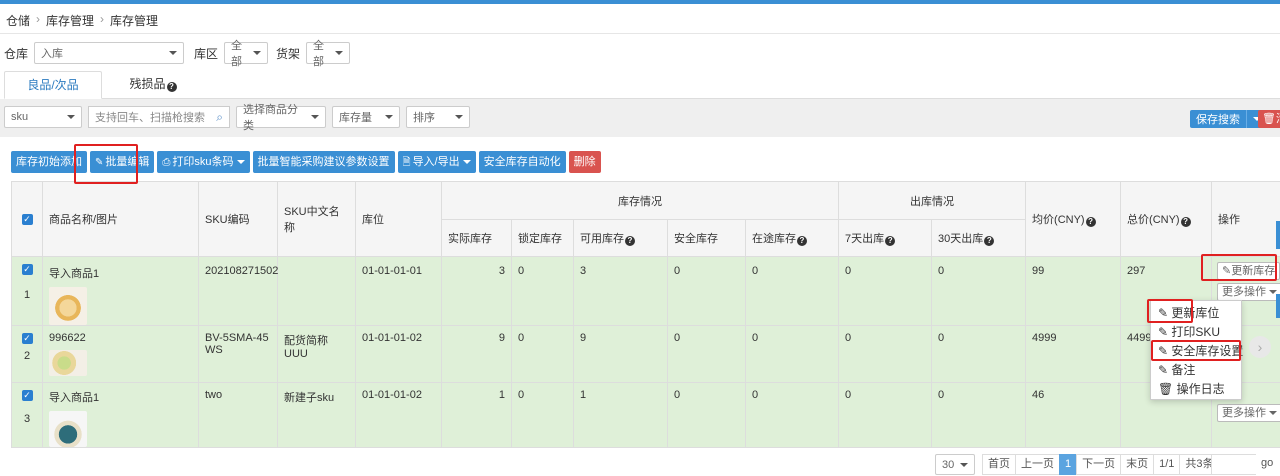 The height and width of the screenshot is (476, 1280). Describe the element at coordinates (328, 54) in the screenshot. I see `shelf-select: 全部` at that location.